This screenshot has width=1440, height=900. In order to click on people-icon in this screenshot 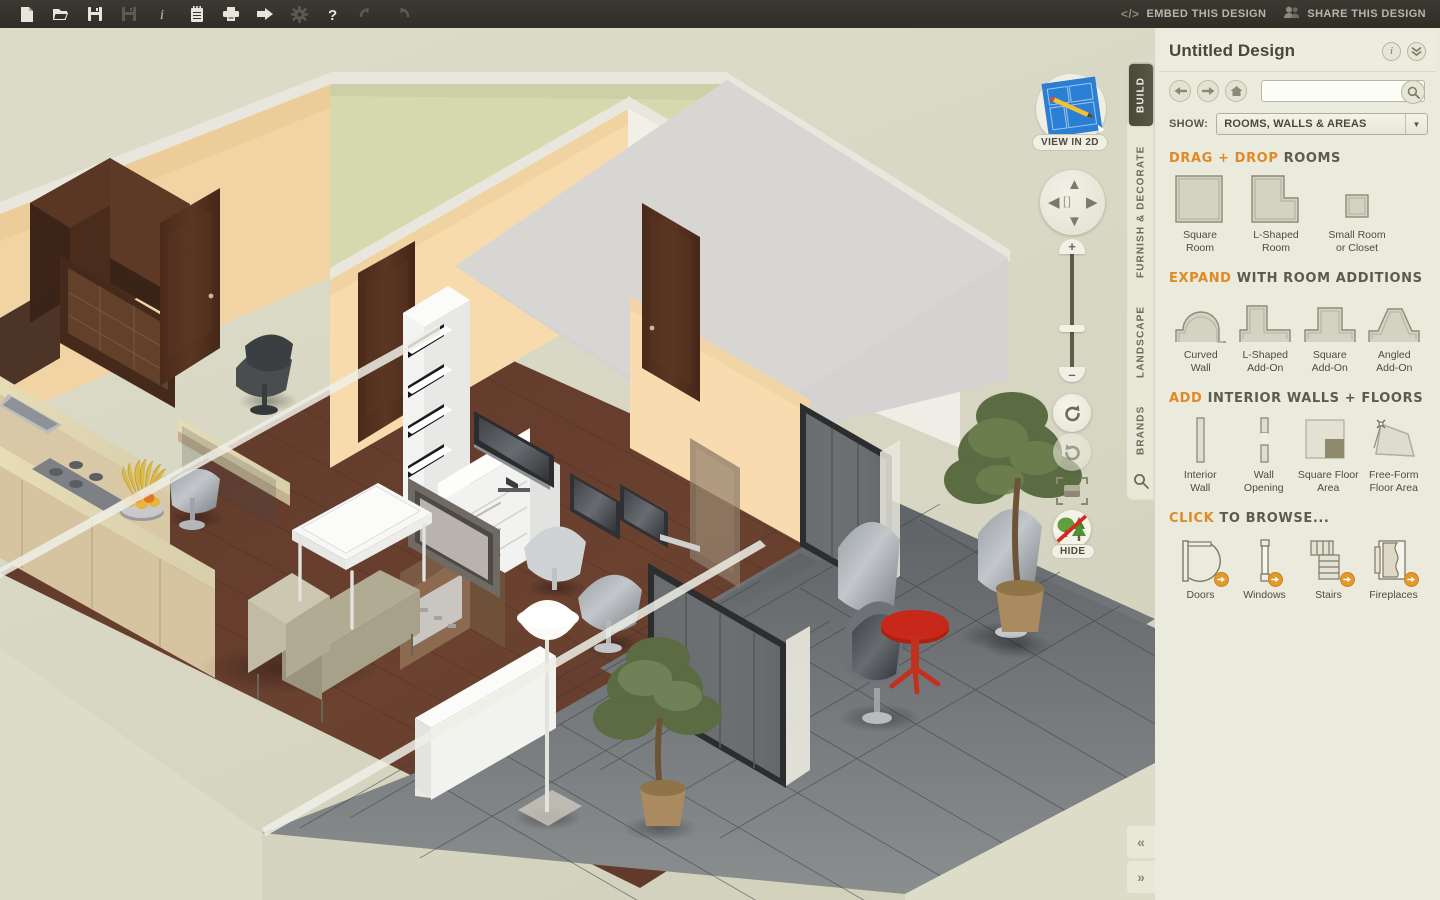, I will do `click(1292, 14)`.